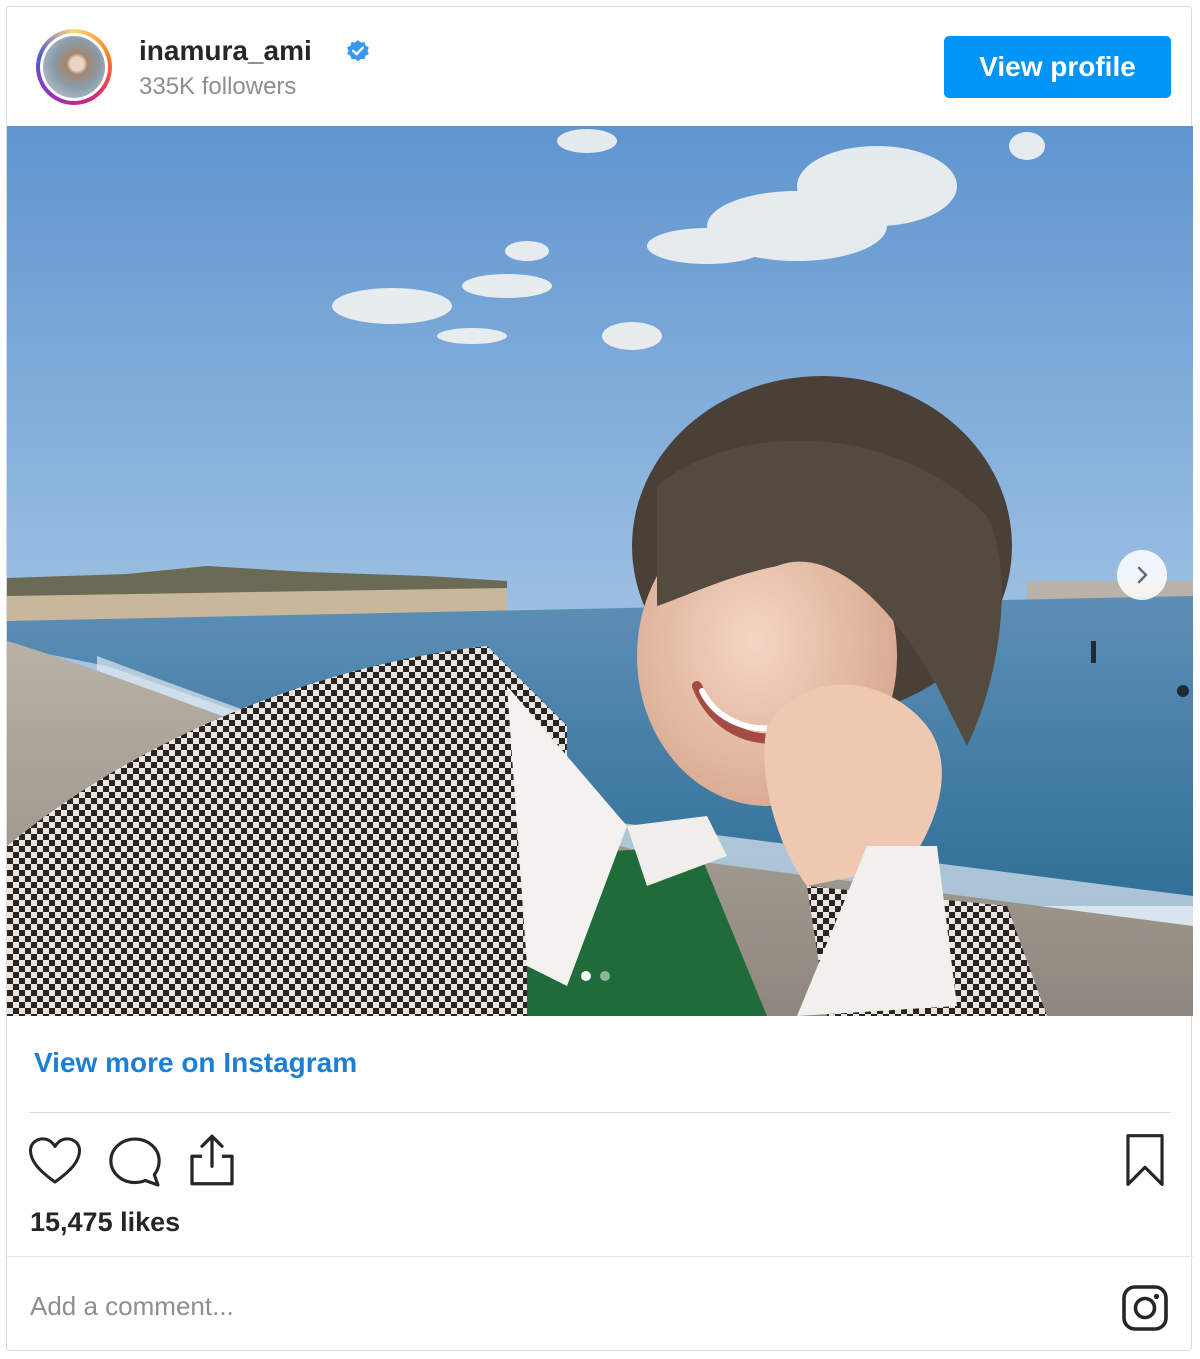 This screenshot has width=1200, height=1359. What do you see at coordinates (105, 1222) in the screenshot?
I see `likes-count: 15,475 likes` at bounding box center [105, 1222].